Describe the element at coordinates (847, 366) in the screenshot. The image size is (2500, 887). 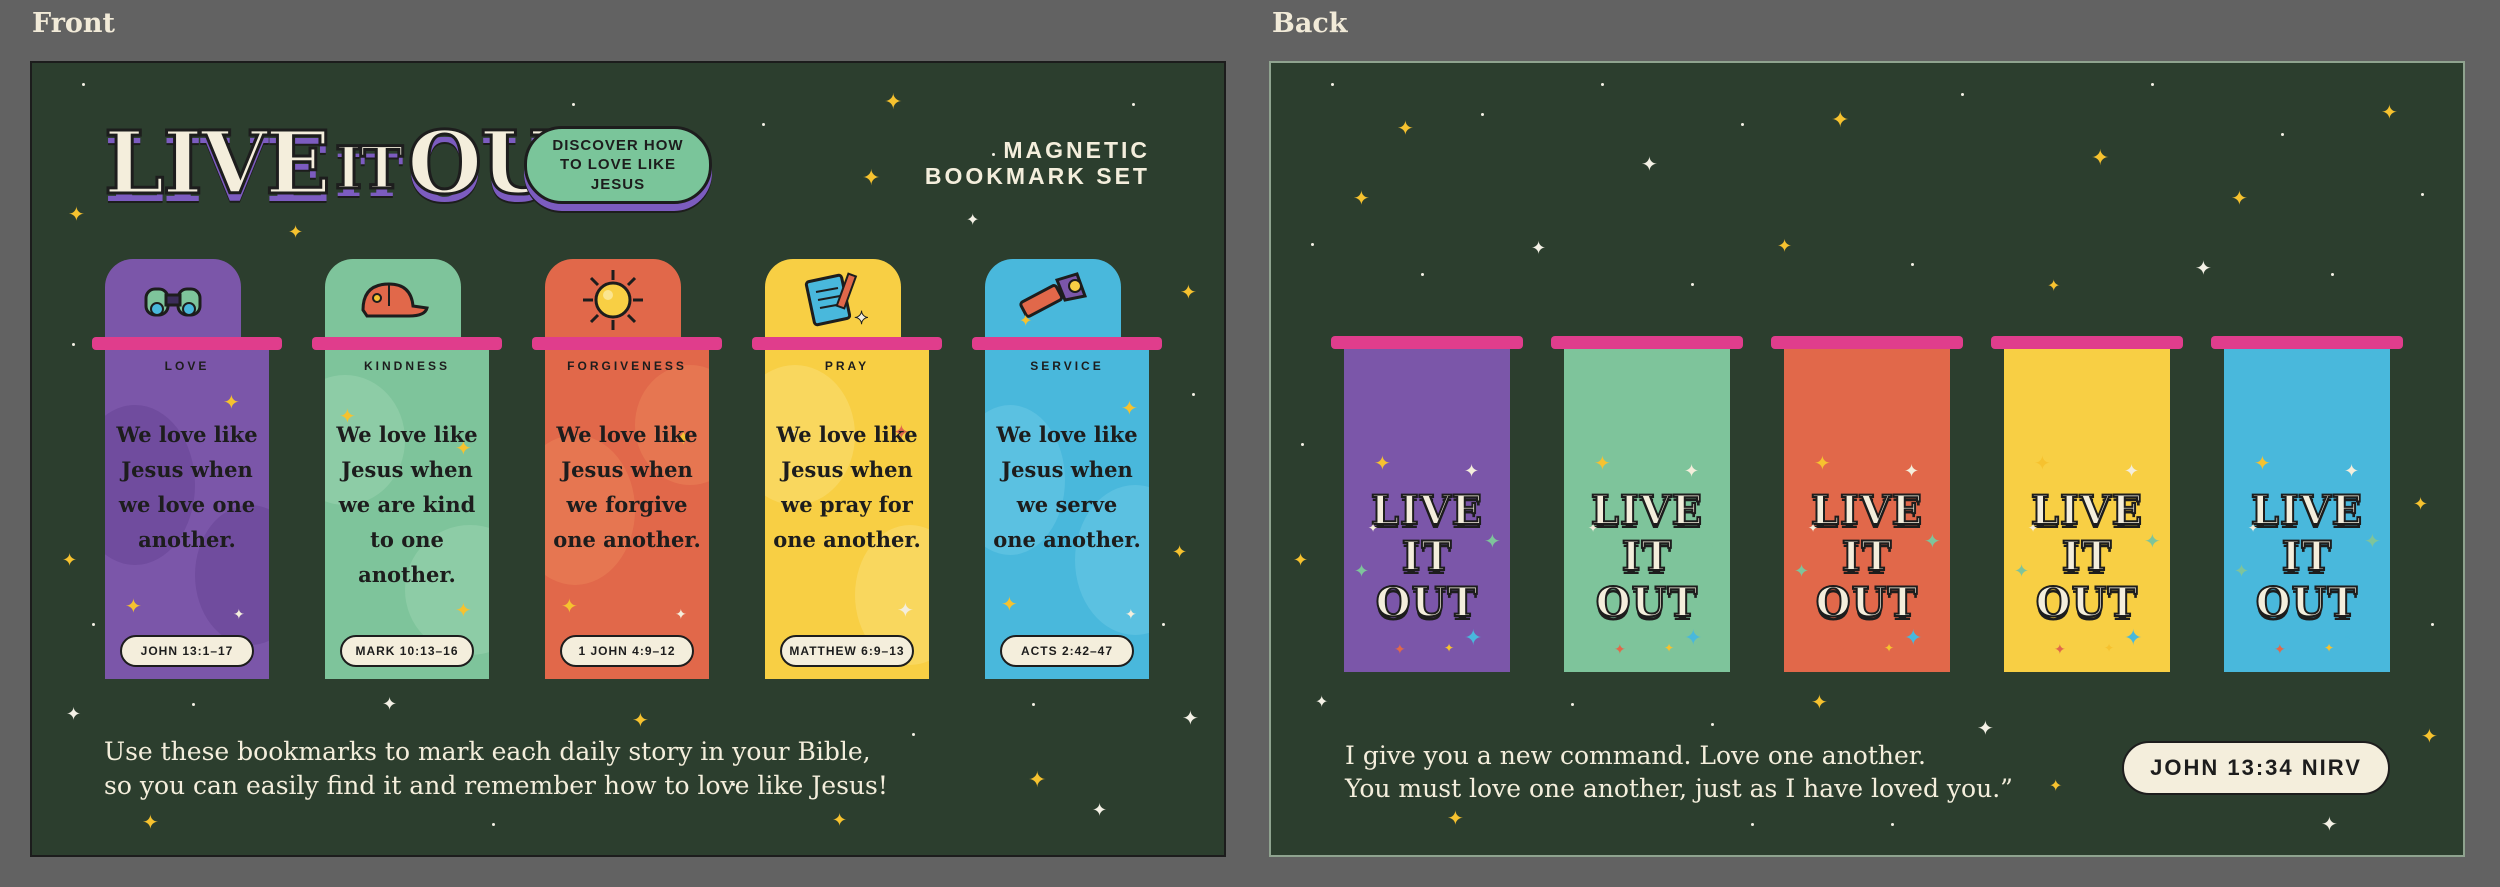
I see `bookmark-theme: PRAY` at that location.